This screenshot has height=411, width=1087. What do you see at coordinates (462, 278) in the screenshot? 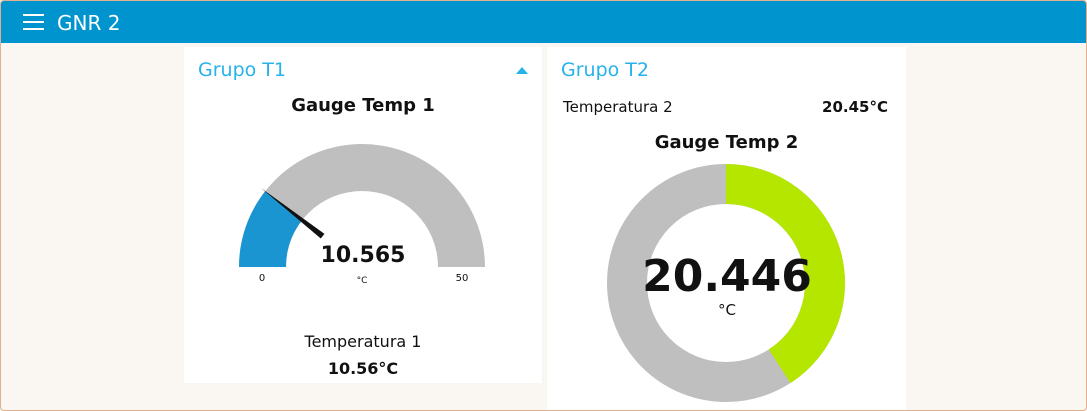
I see `gauge-1-max: 50` at bounding box center [462, 278].